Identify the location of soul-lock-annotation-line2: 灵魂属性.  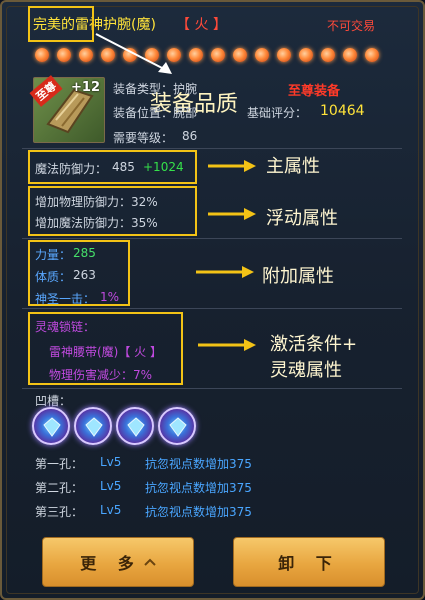
(306, 370).